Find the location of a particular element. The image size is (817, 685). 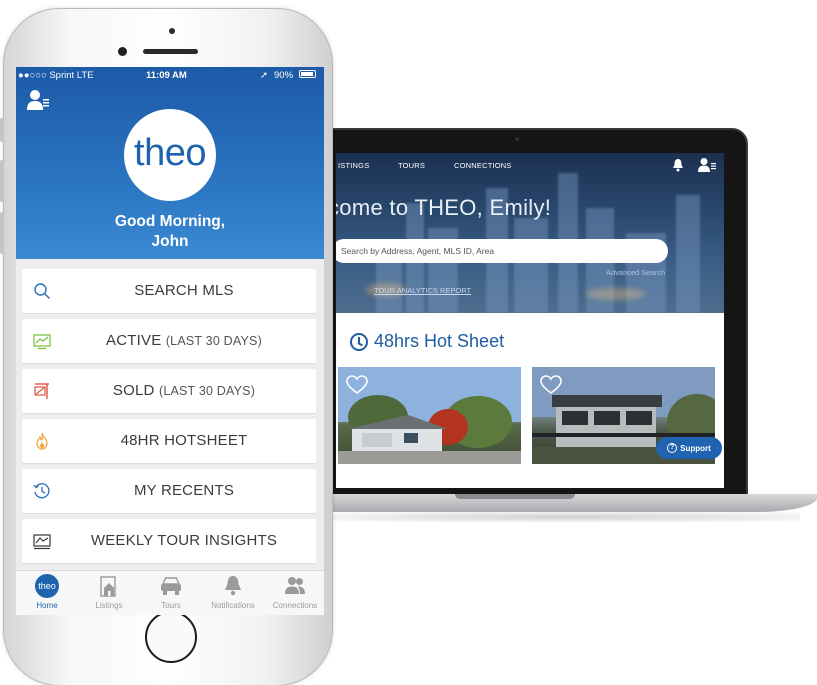

phone-front-camera is located at coordinates (122, 51).